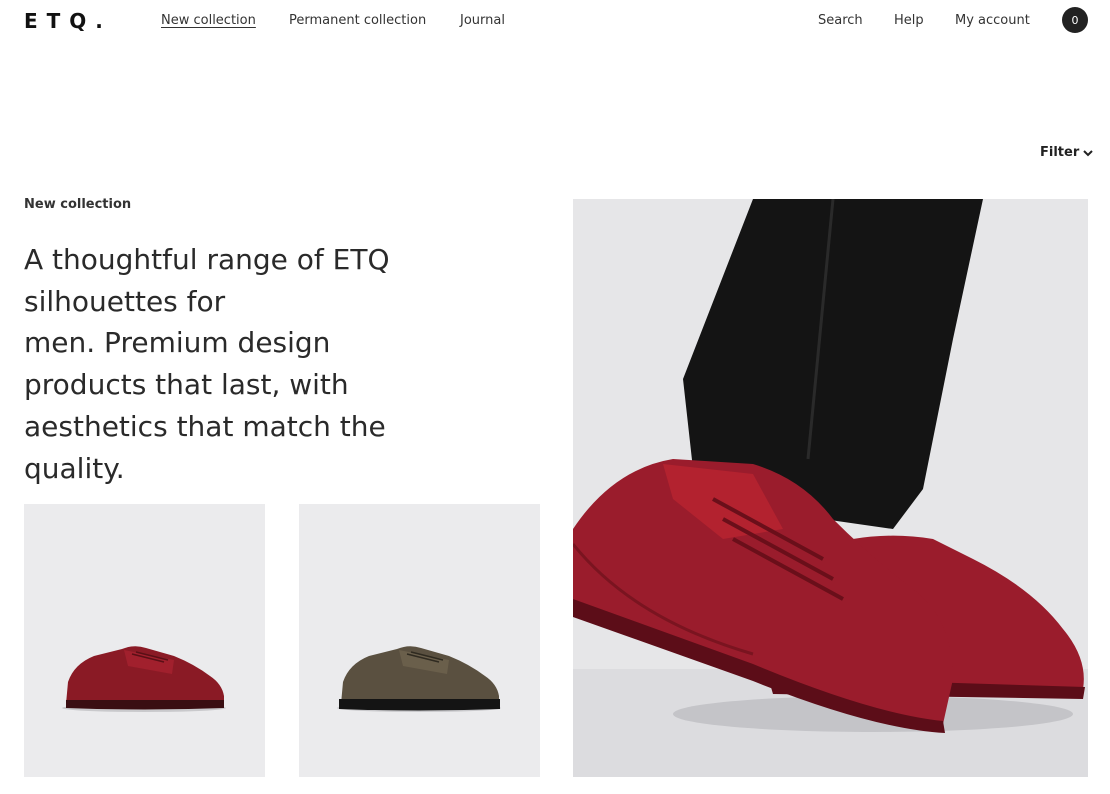 This screenshot has height=794, width=1110. I want to click on chevron-down-icon, so click(1088, 152).